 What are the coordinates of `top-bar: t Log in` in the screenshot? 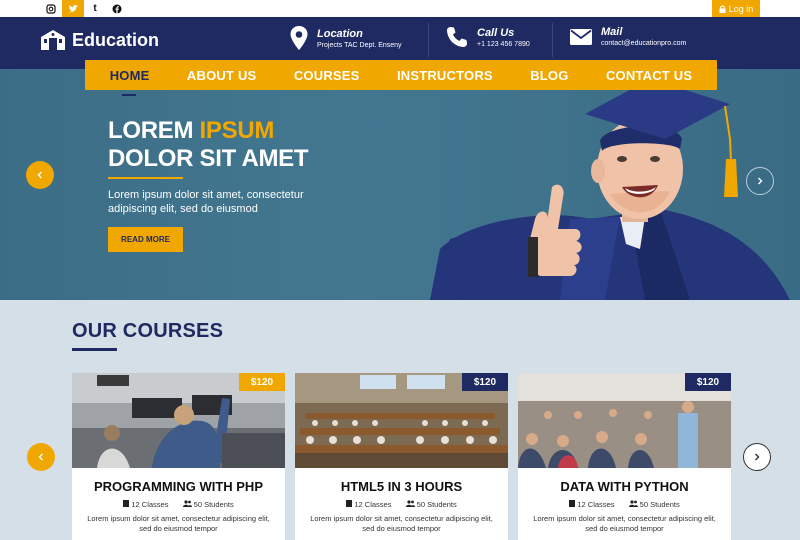 It's located at (400, 8).